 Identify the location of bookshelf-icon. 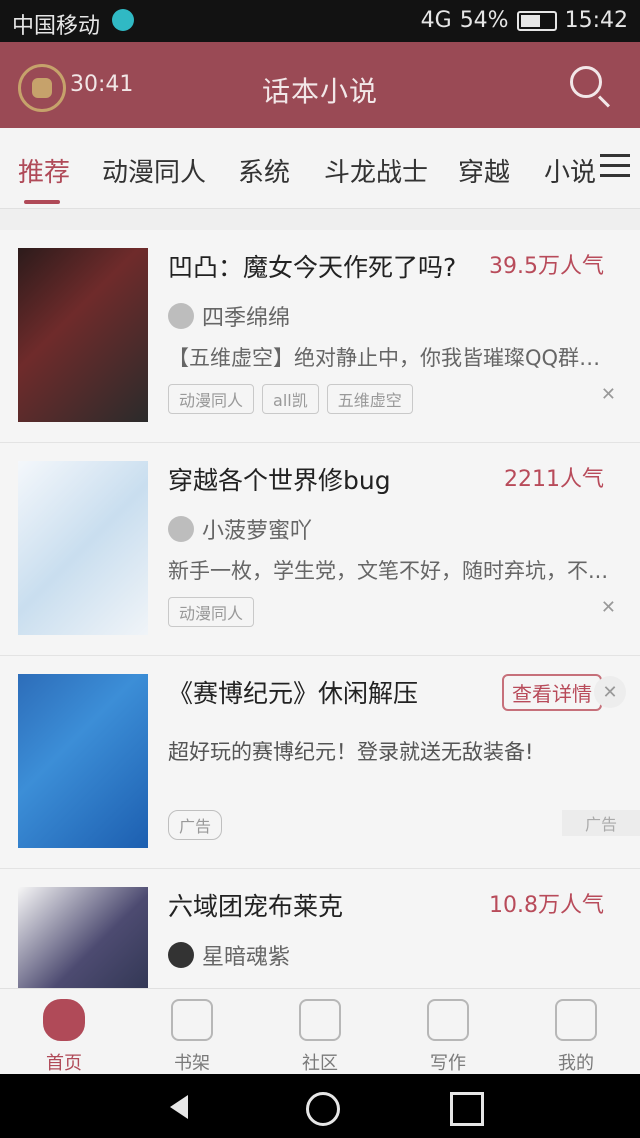
(192, 1020).